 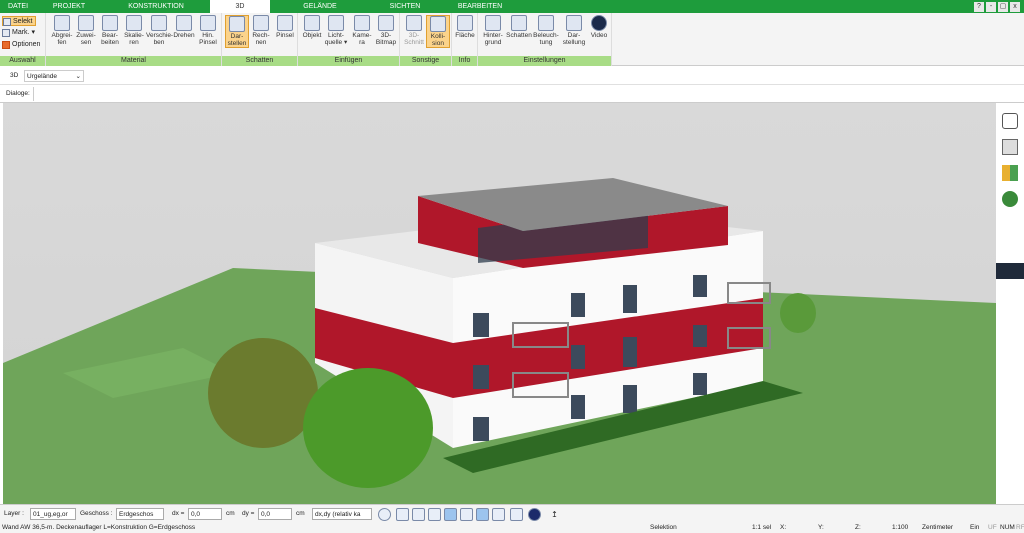 What do you see at coordinates (512, 76) in the screenshot?
I see `view-toolbar: 3D Urgelände ⌄` at bounding box center [512, 76].